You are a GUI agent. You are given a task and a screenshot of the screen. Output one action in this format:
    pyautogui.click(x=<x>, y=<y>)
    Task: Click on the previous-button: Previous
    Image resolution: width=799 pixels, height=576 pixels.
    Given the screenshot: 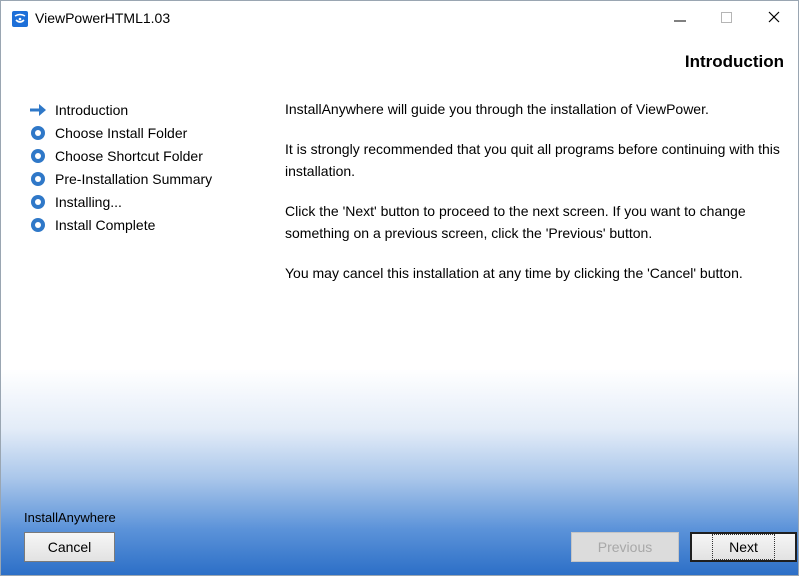 What is the action you would take?
    pyautogui.click(x=625, y=547)
    